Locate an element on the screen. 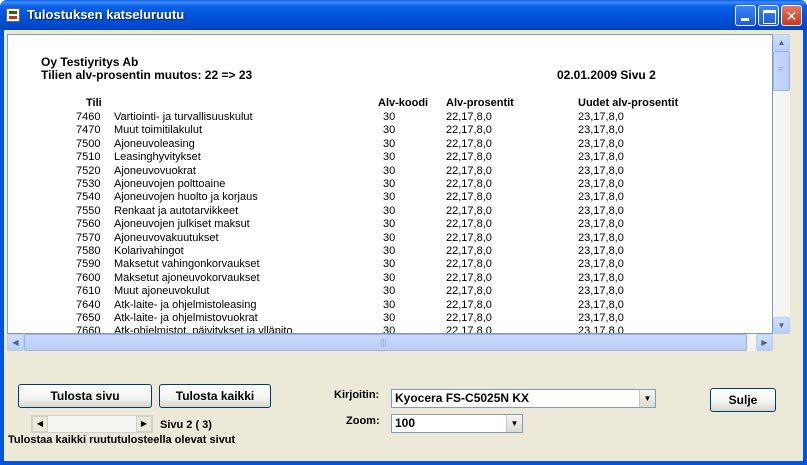 This screenshot has width=807, height=465. account-name-cell: Ajoneuvovakuutukset is located at coordinates (166, 237).